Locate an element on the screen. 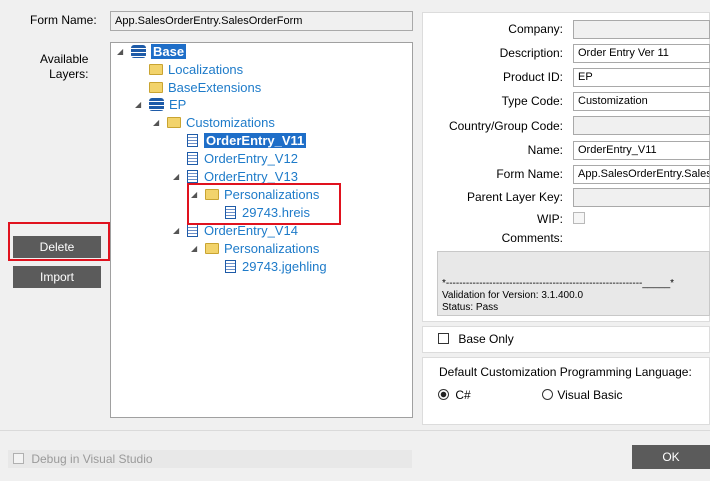 The width and height of the screenshot is (710, 481). form-name-label: Form Name: is located at coordinates (63, 20).